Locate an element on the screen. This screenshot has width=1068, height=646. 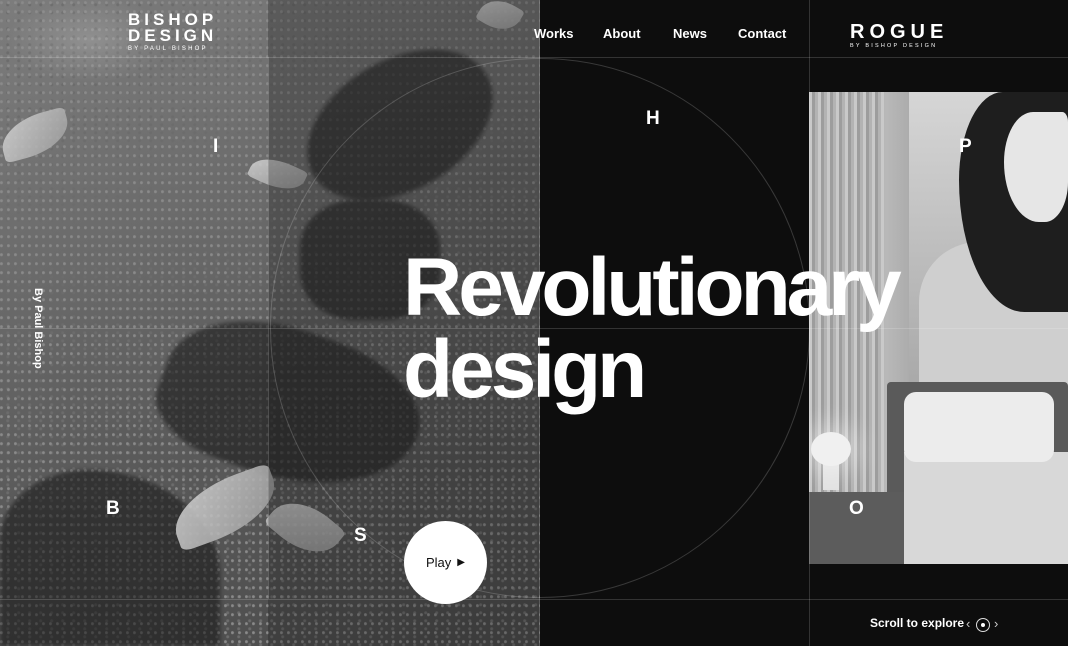
grid-letter-i: I is located at coordinates (216, 146).